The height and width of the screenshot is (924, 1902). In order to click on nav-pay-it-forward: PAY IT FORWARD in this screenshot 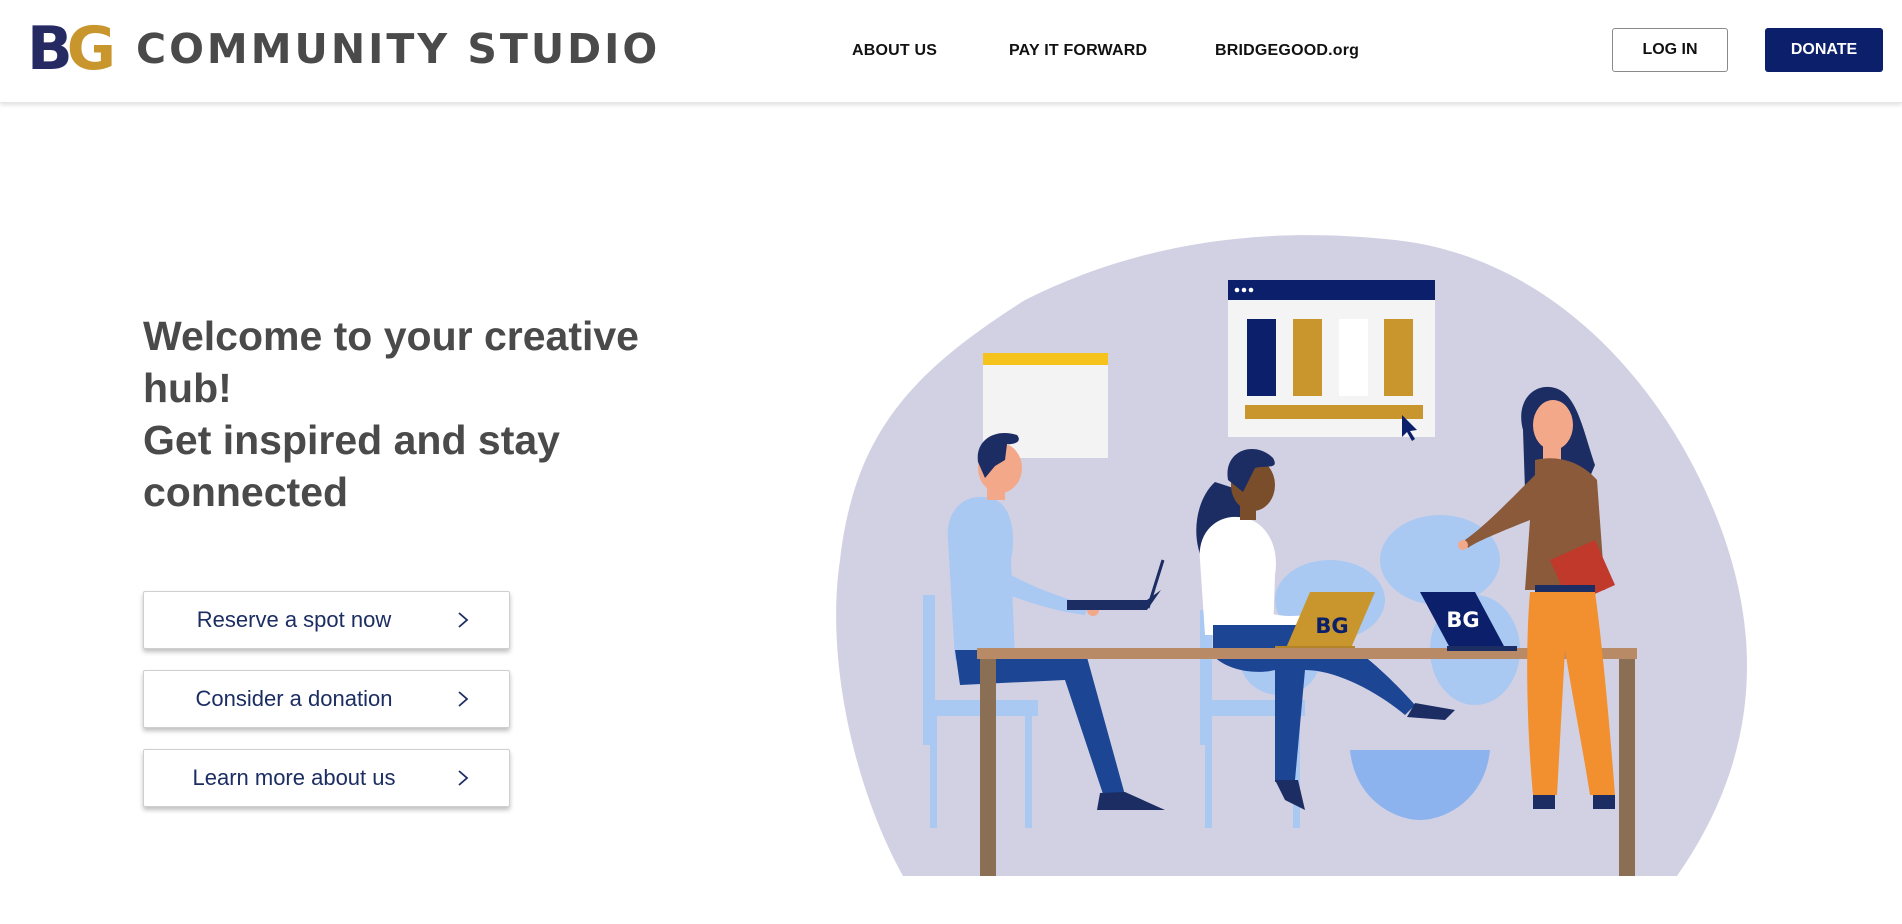, I will do `click(1078, 51)`.